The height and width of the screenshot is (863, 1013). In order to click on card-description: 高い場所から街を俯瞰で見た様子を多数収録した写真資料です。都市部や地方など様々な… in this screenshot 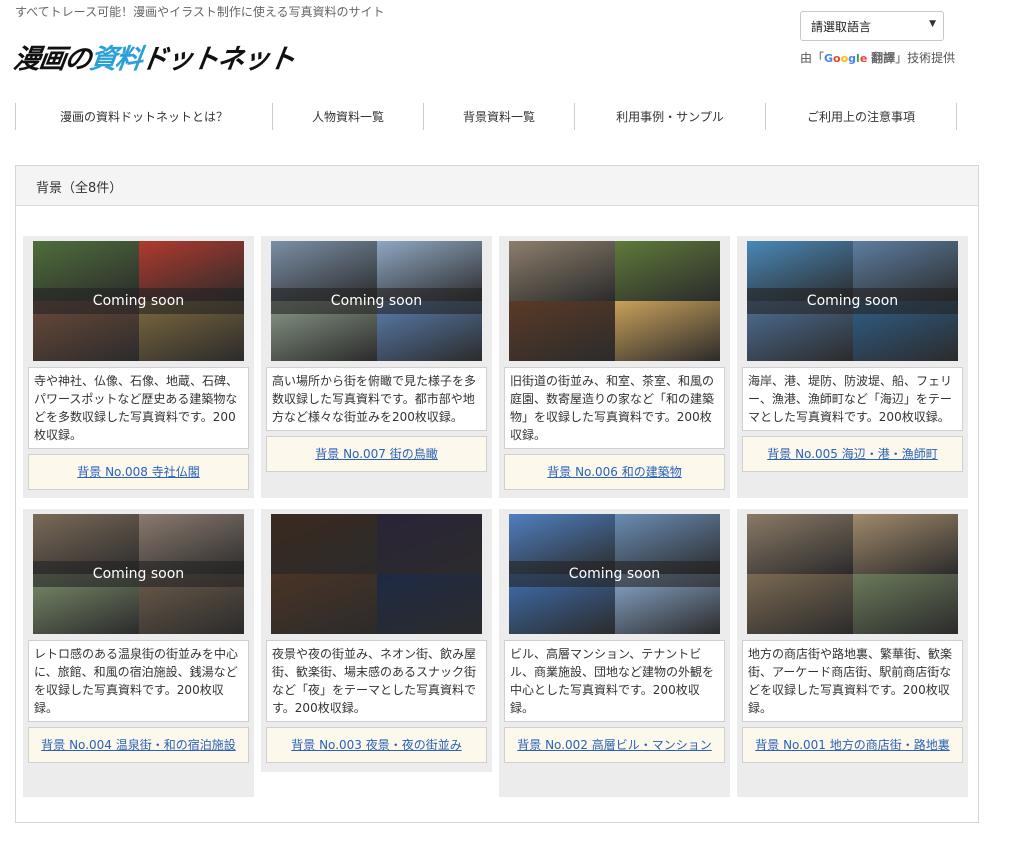, I will do `click(376, 399)`.